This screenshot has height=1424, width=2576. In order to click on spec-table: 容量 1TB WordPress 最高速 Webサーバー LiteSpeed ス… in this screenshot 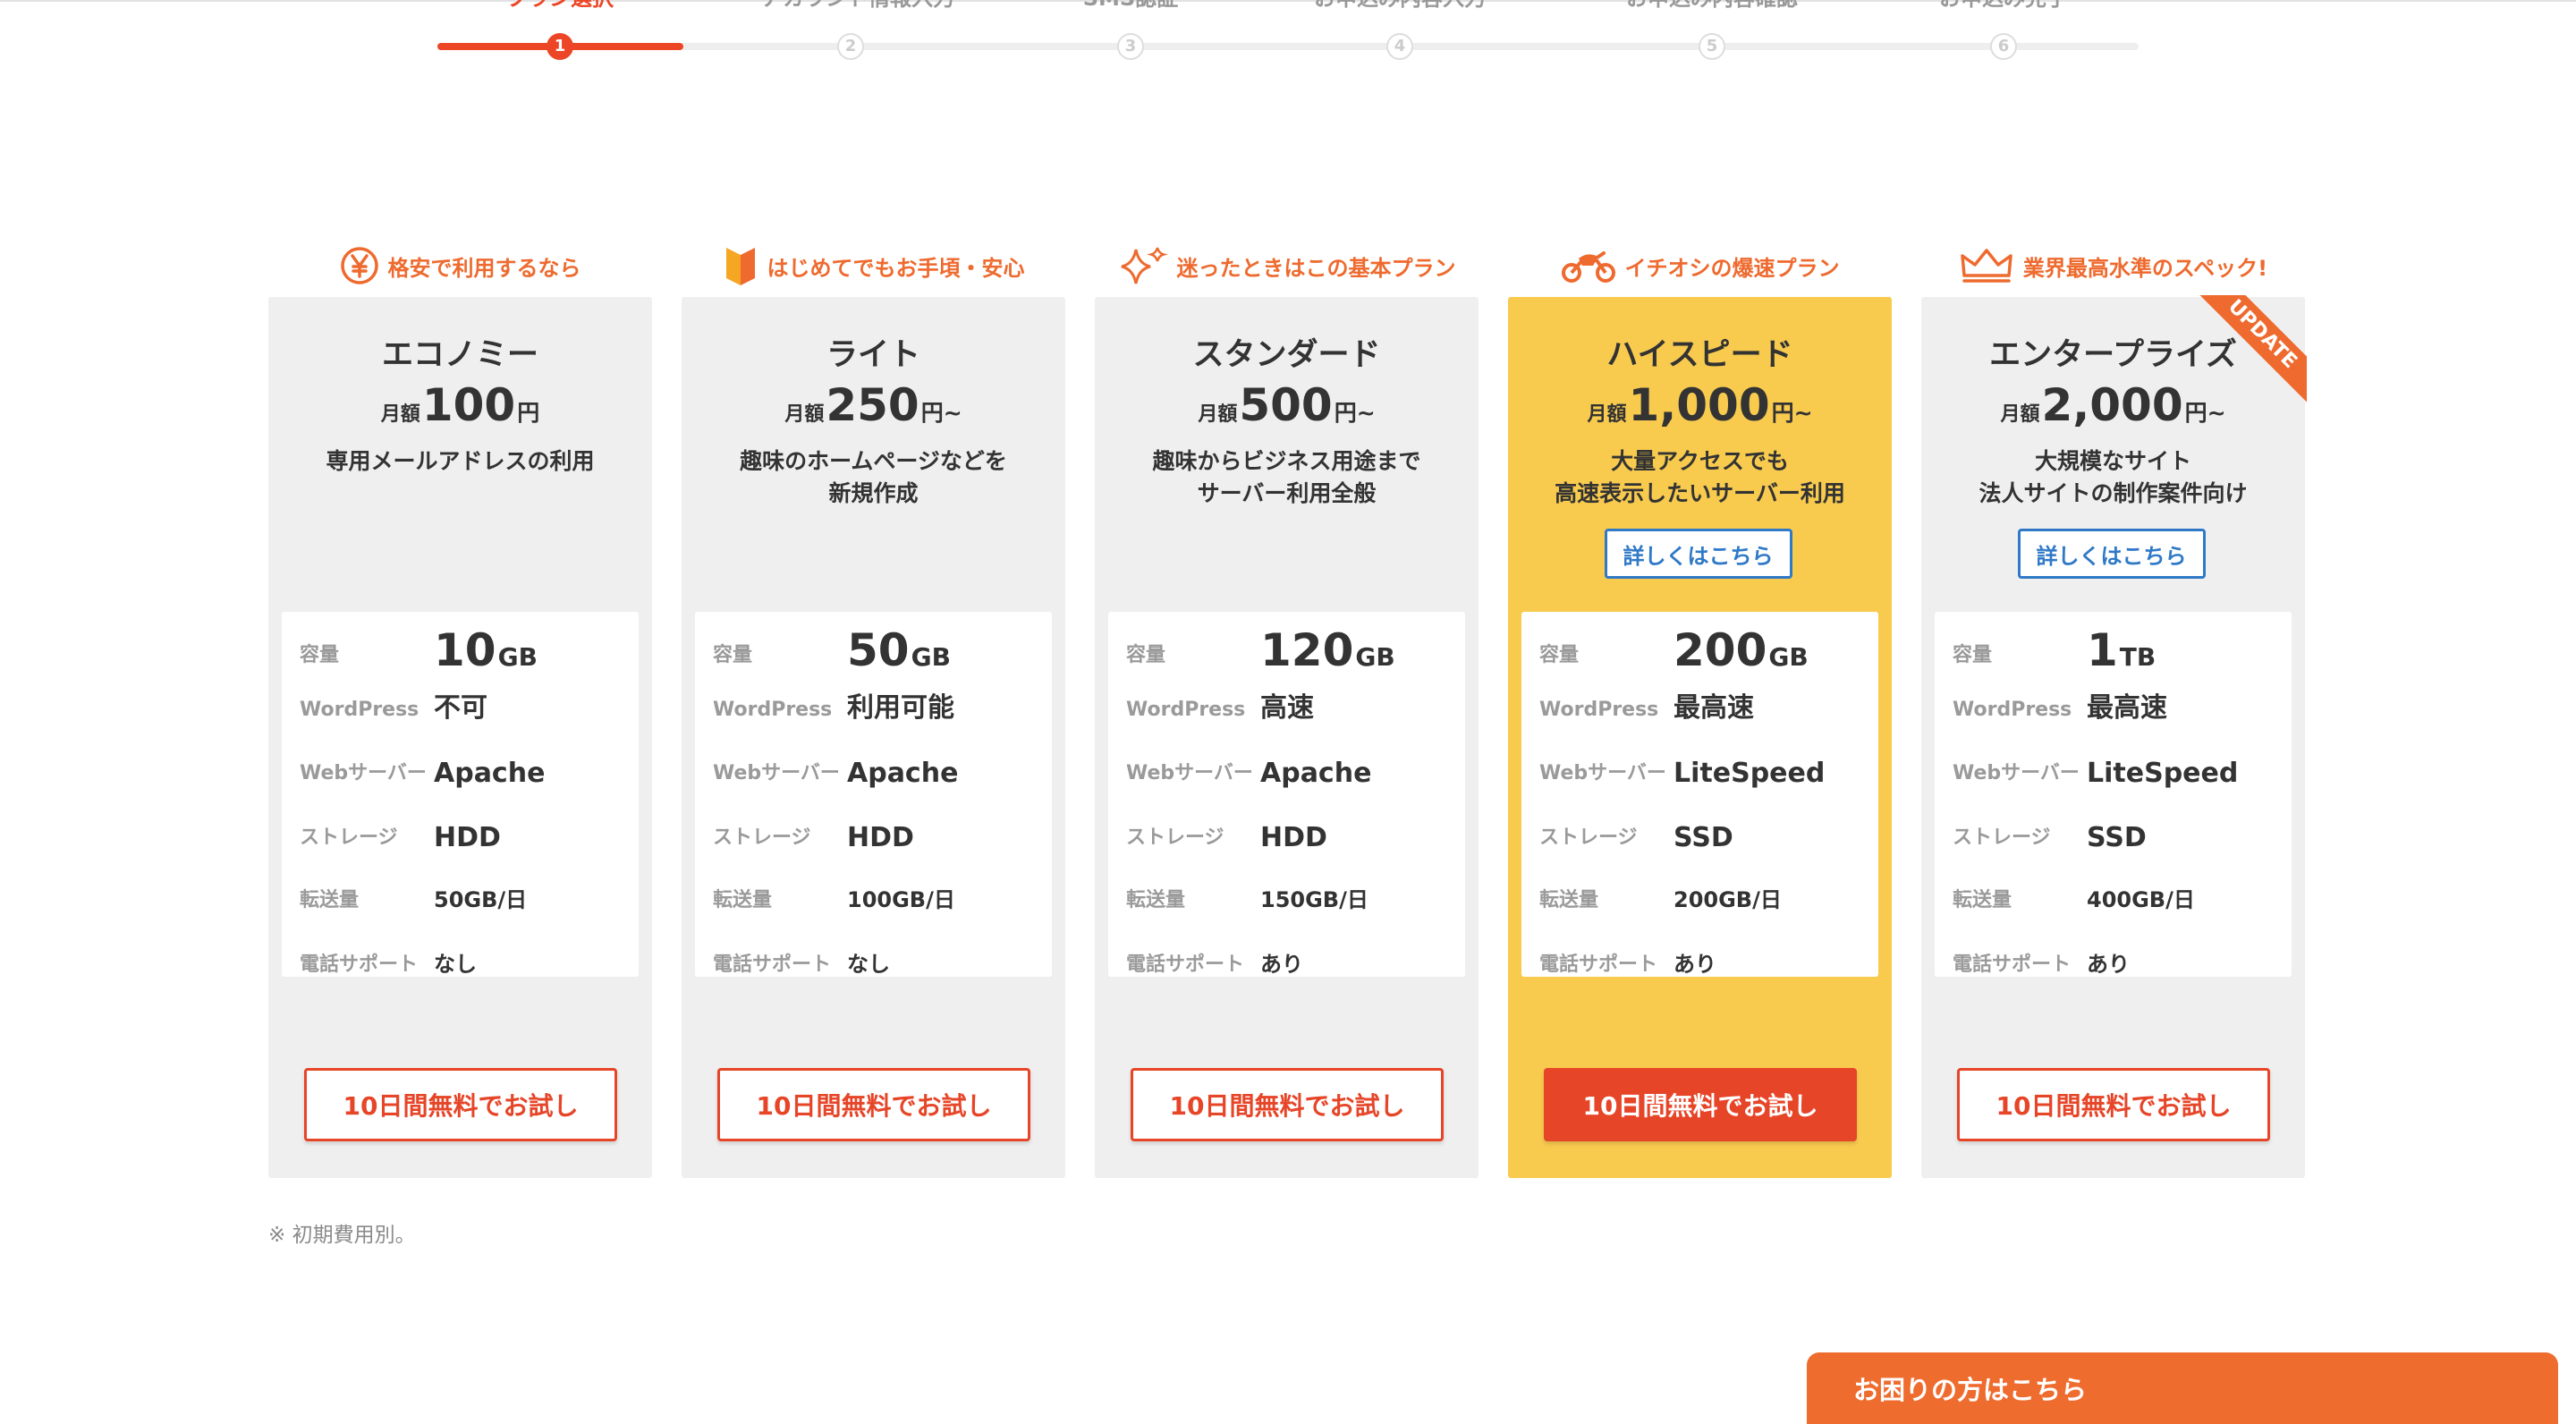, I will do `click(2113, 794)`.